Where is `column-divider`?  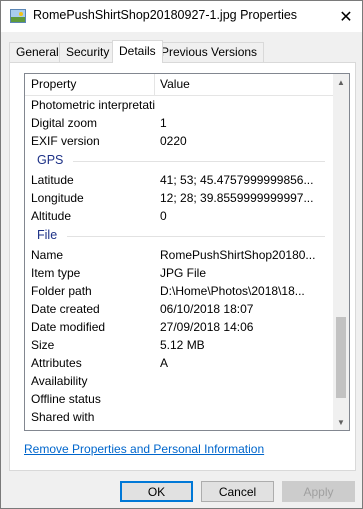 column-divider is located at coordinates (154, 85).